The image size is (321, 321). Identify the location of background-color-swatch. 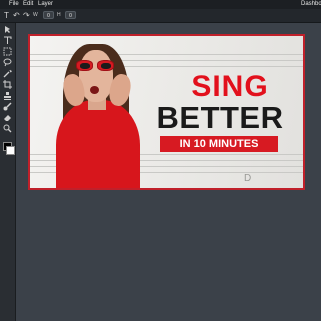
(10, 150).